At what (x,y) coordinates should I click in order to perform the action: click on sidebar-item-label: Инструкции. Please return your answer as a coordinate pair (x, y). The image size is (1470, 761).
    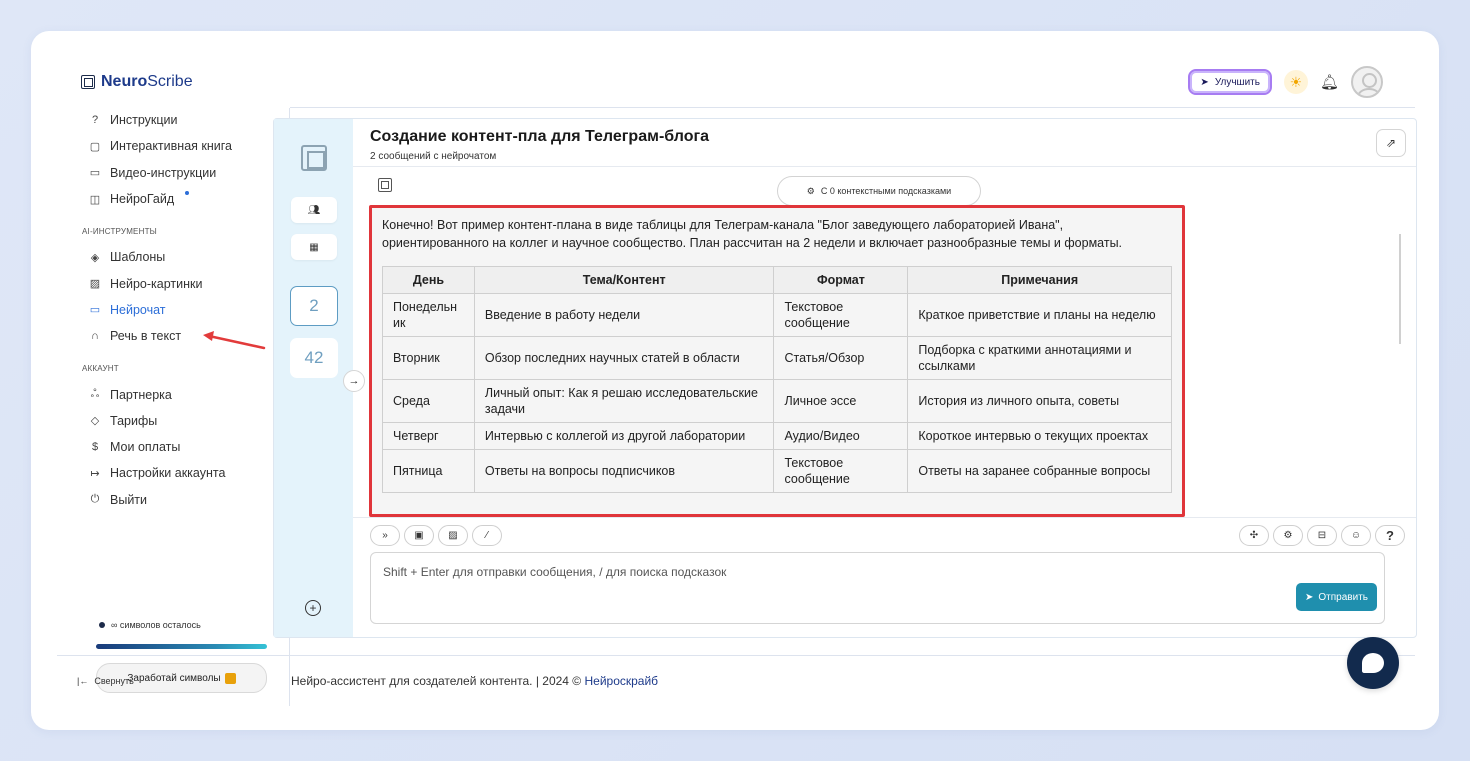
    Looking at the image, I should click on (144, 120).